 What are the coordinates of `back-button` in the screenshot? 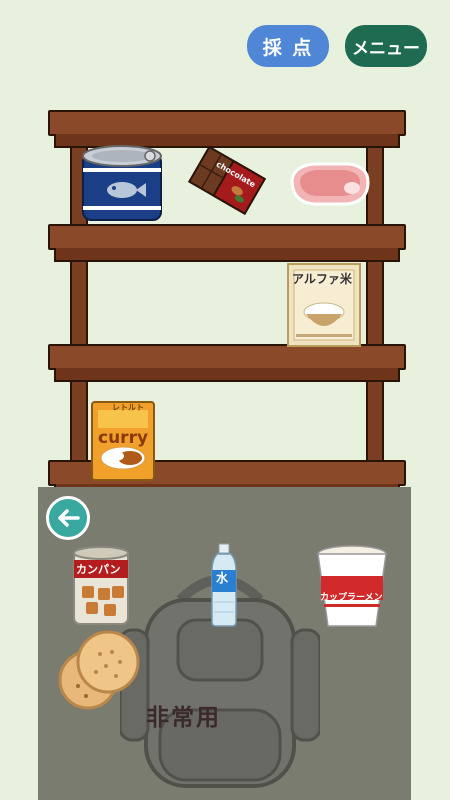 It's located at (68, 518).